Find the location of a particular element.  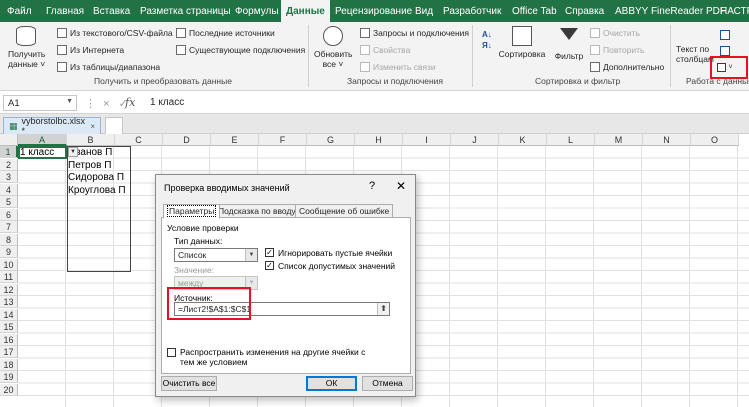

row-header-12: 12 is located at coordinates (9, 289).